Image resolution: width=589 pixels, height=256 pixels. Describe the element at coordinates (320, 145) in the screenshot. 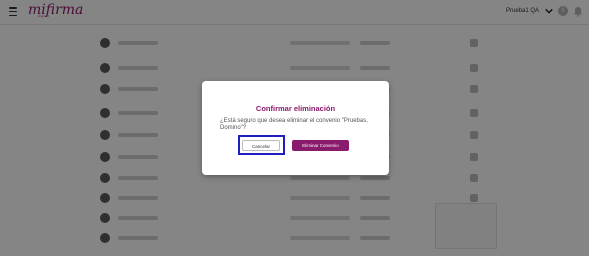

I see `delete-agreement-button: Eliminar Convenio` at that location.